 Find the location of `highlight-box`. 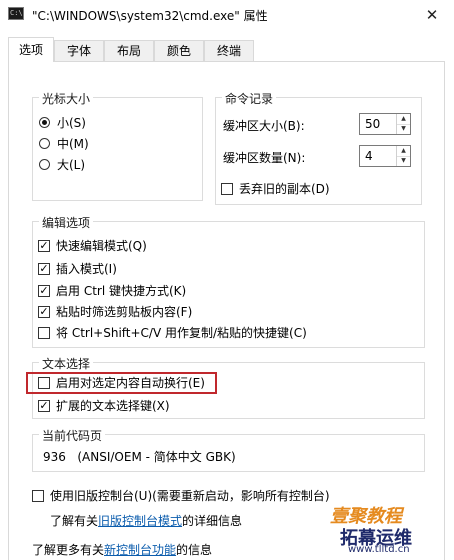

highlight-box is located at coordinates (121, 383).